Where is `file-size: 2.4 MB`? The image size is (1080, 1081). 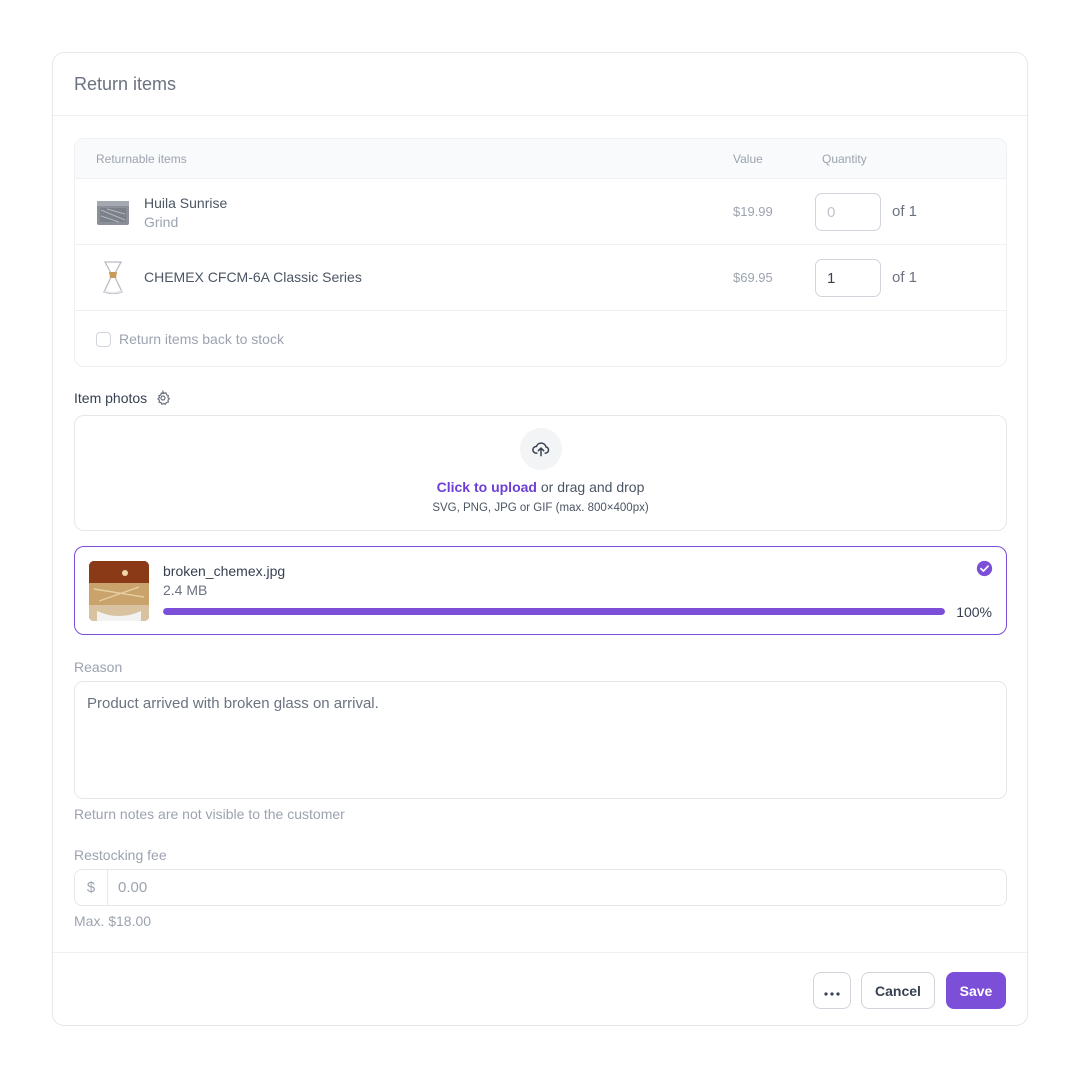 file-size: 2.4 MB is located at coordinates (185, 590).